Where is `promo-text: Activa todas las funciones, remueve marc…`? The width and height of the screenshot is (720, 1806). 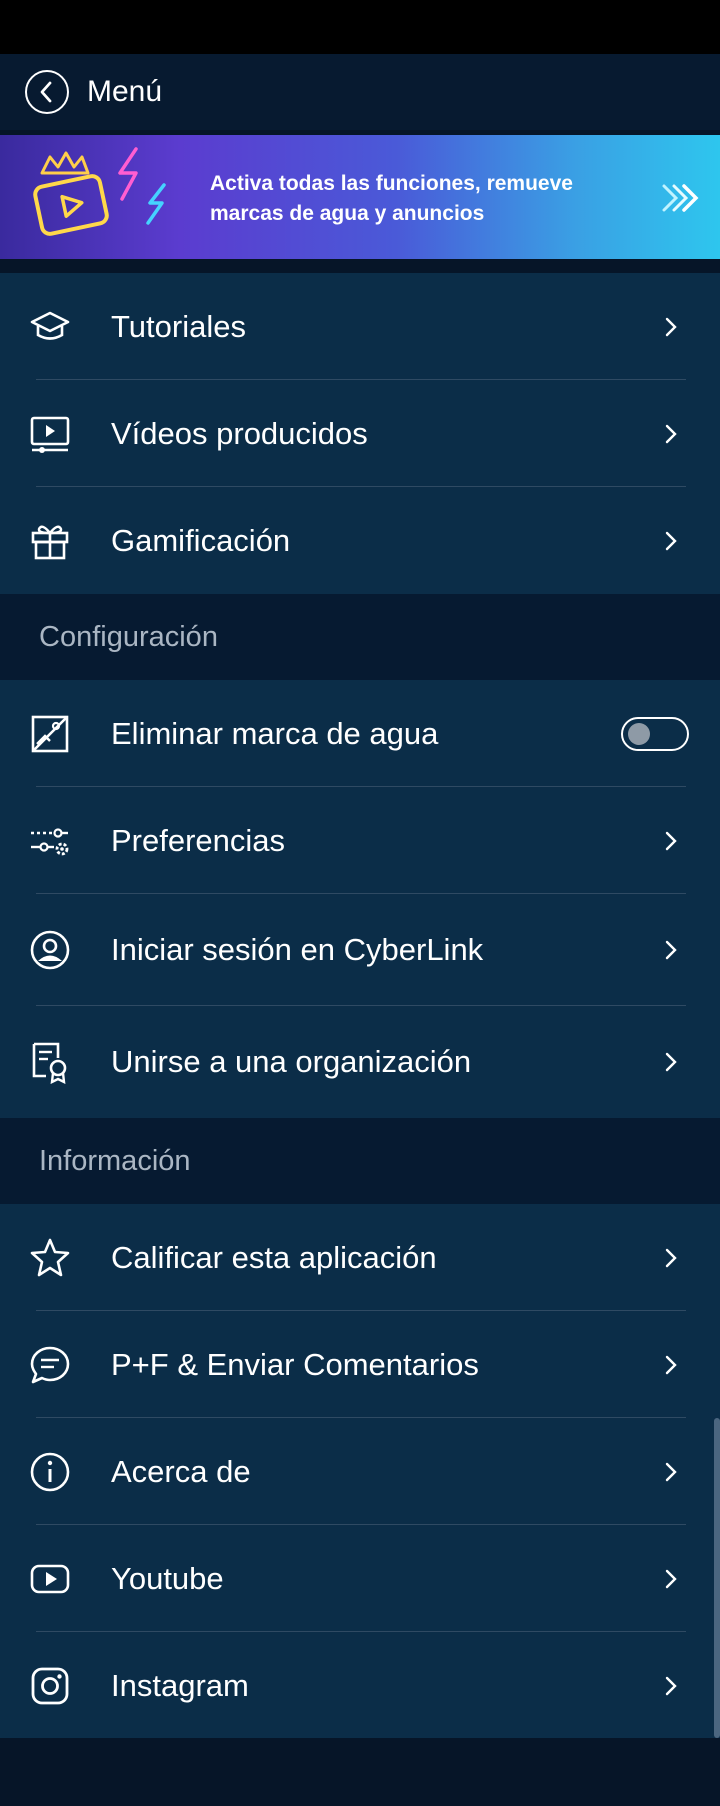 promo-text: Activa todas las funciones, remueve marc… is located at coordinates (391, 198).